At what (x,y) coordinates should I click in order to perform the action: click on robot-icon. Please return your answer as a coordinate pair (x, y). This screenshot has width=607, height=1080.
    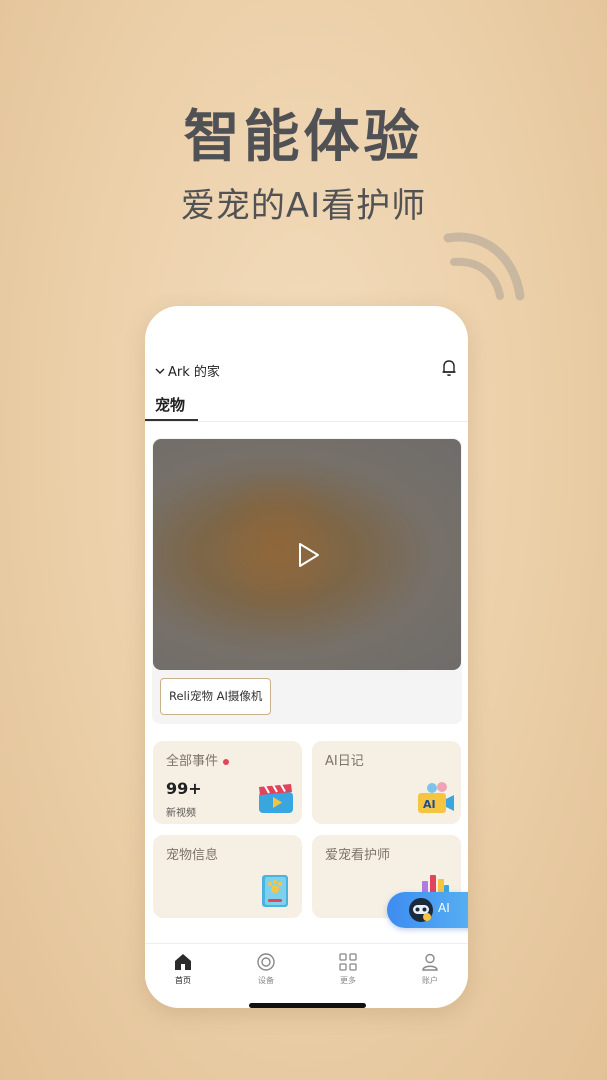
    Looking at the image, I should click on (421, 910).